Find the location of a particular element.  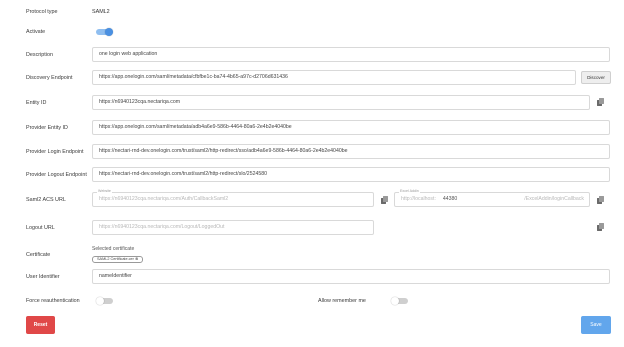

allow-remember-me-toggle is located at coordinates (399, 301).